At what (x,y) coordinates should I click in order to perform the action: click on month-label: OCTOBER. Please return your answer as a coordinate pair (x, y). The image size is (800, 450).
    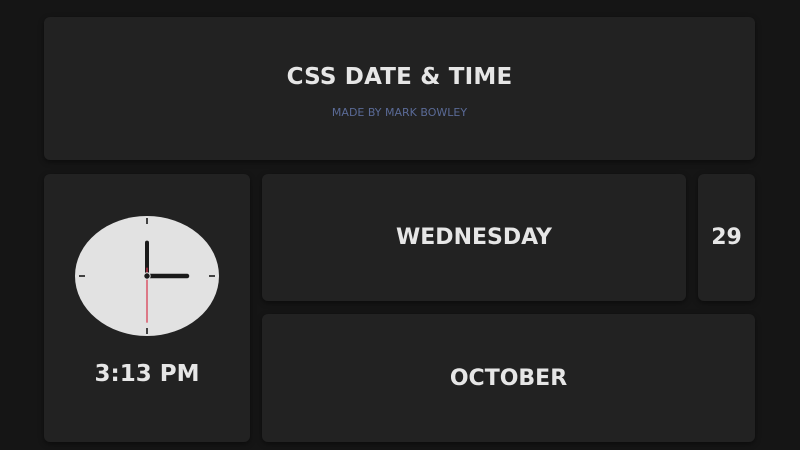
    Looking at the image, I should click on (508, 378).